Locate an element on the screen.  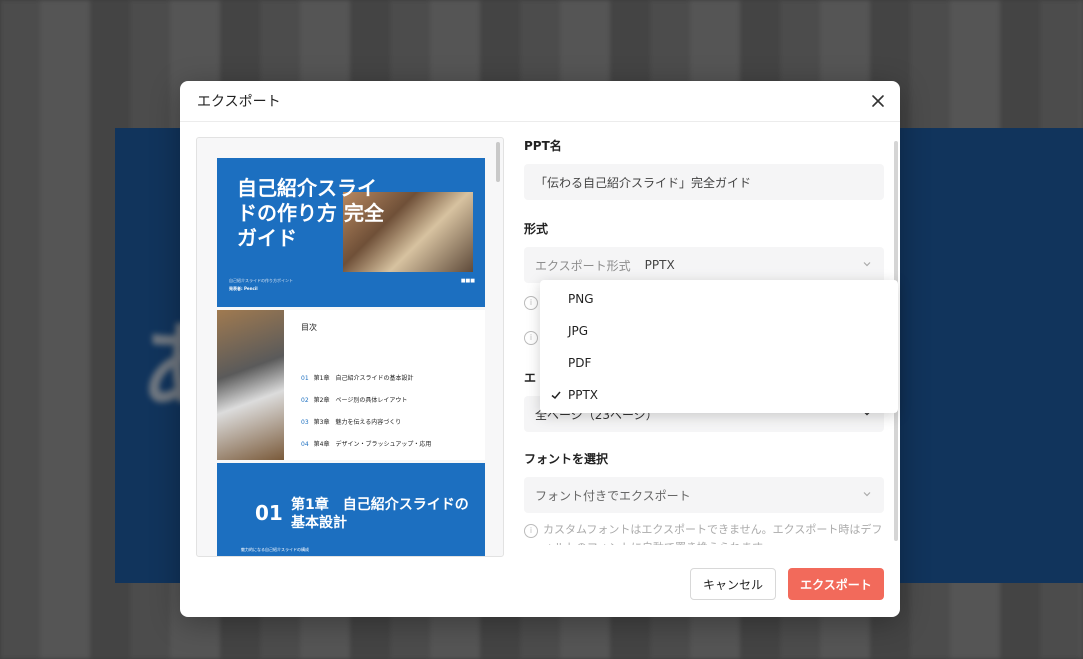
font-value: フォント付きでエクスポート is located at coordinates (613, 495).